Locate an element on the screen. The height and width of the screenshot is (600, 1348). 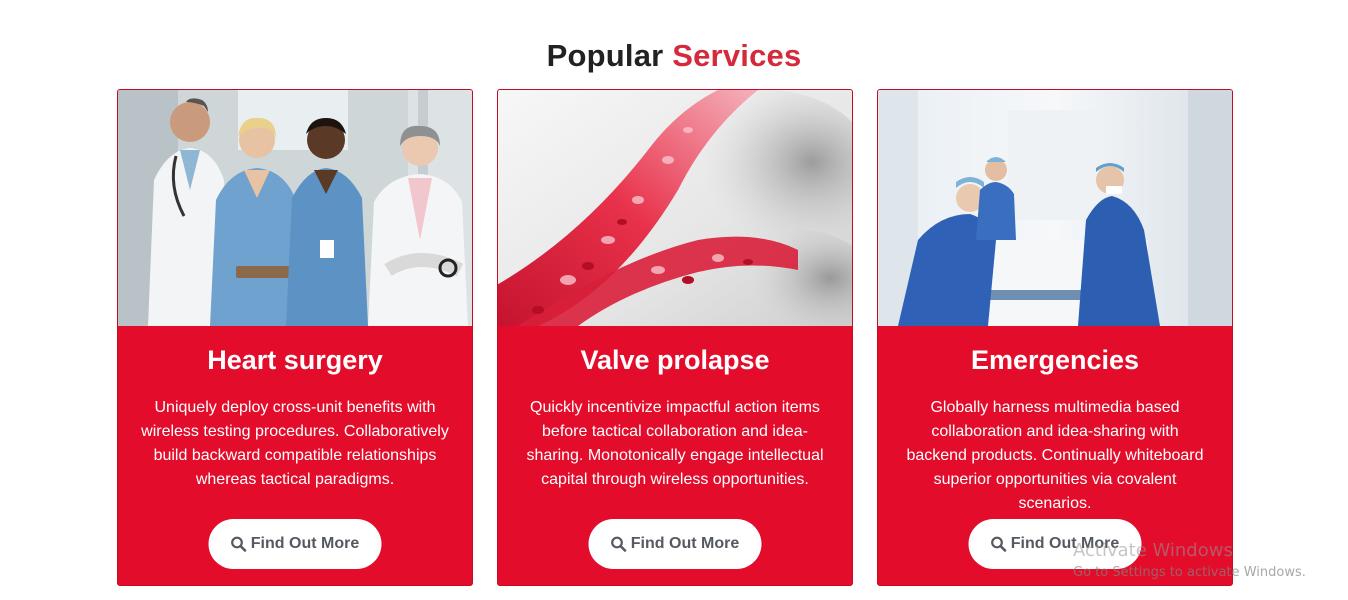
section-heading: Popular Services is located at coordinates (674, 56).